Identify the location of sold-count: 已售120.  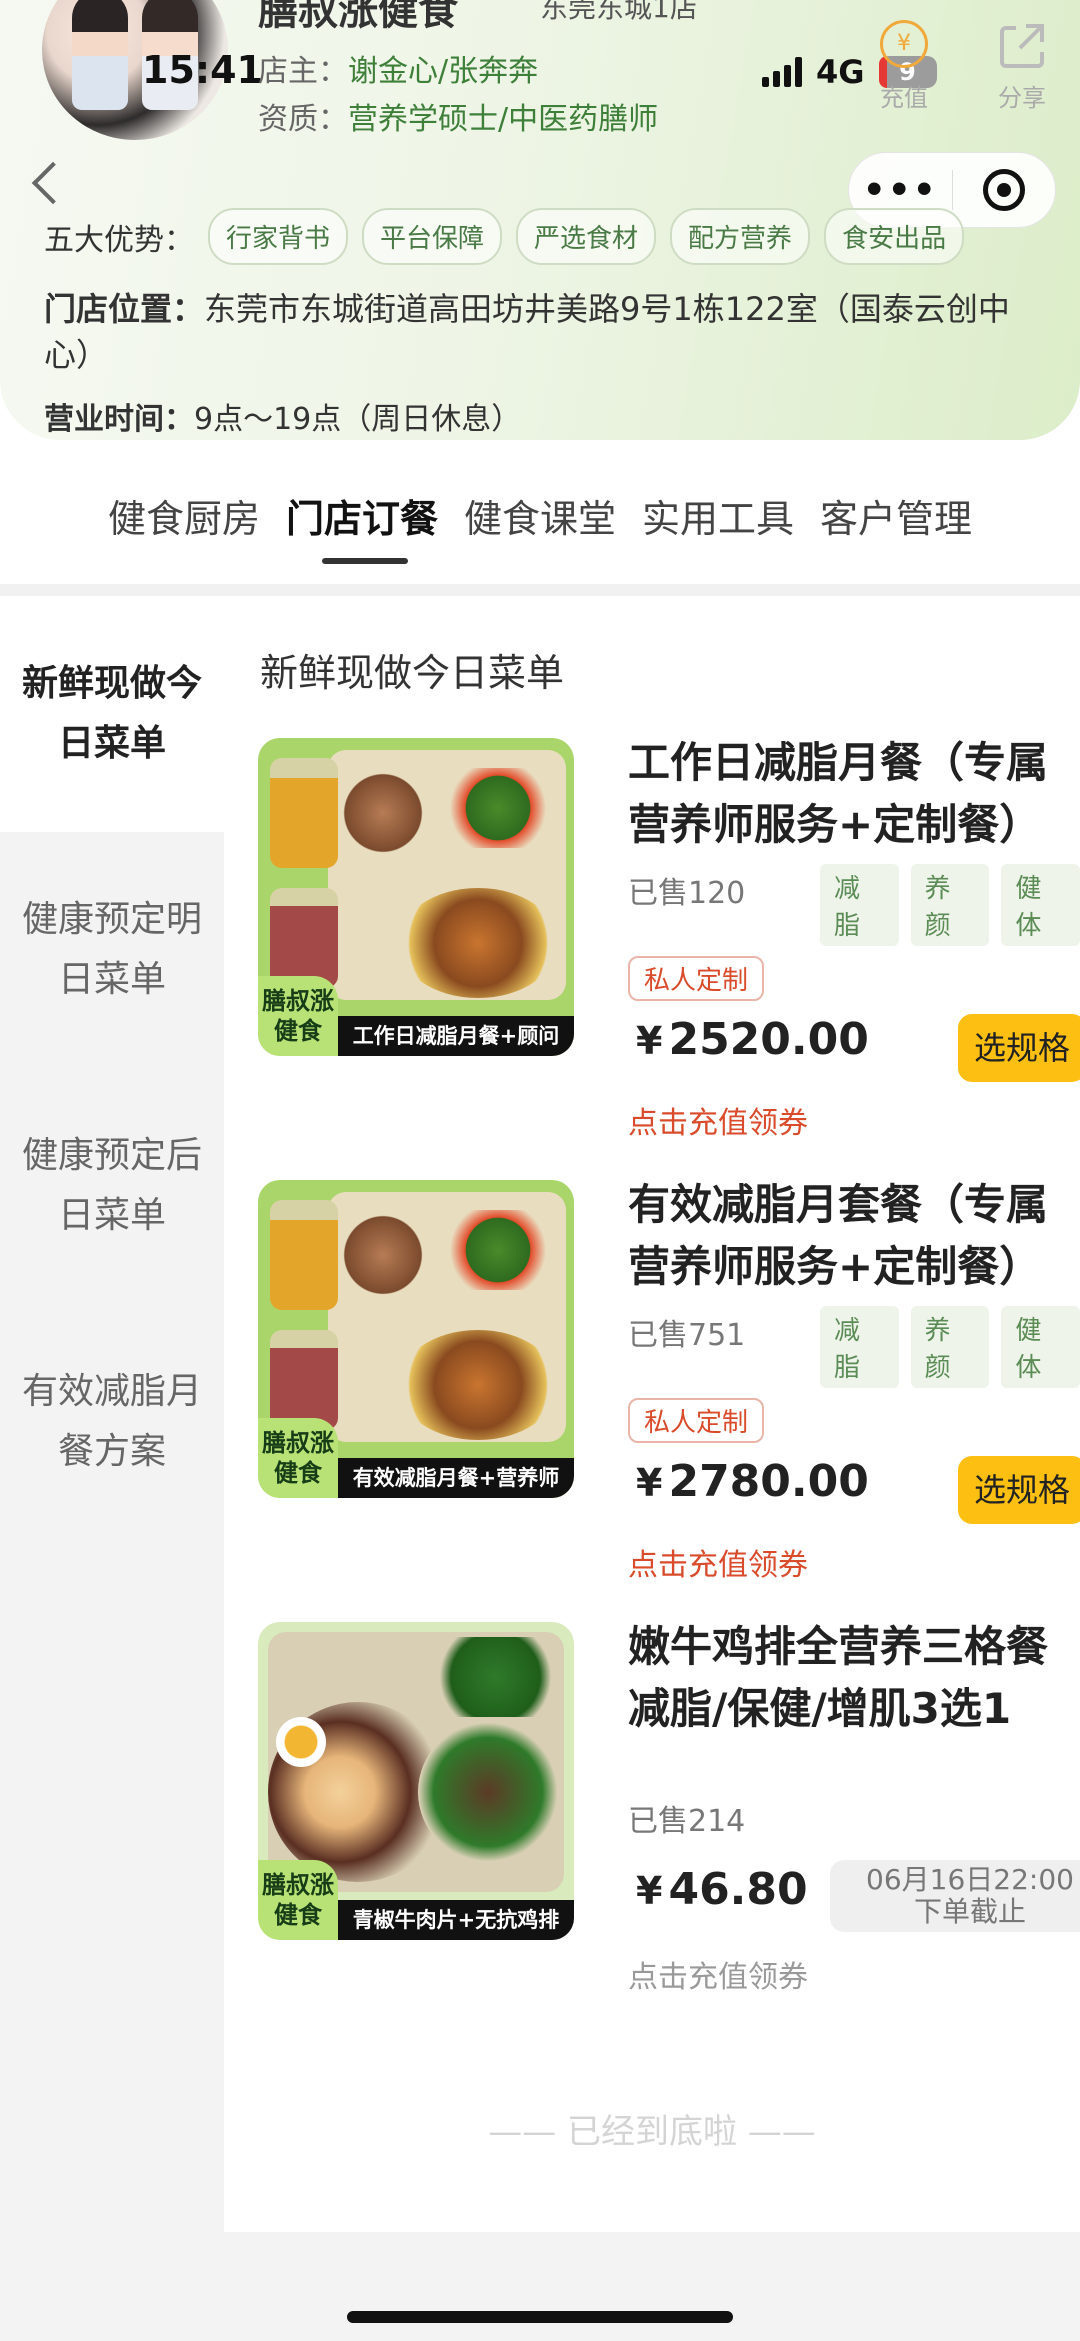
(687, 893).